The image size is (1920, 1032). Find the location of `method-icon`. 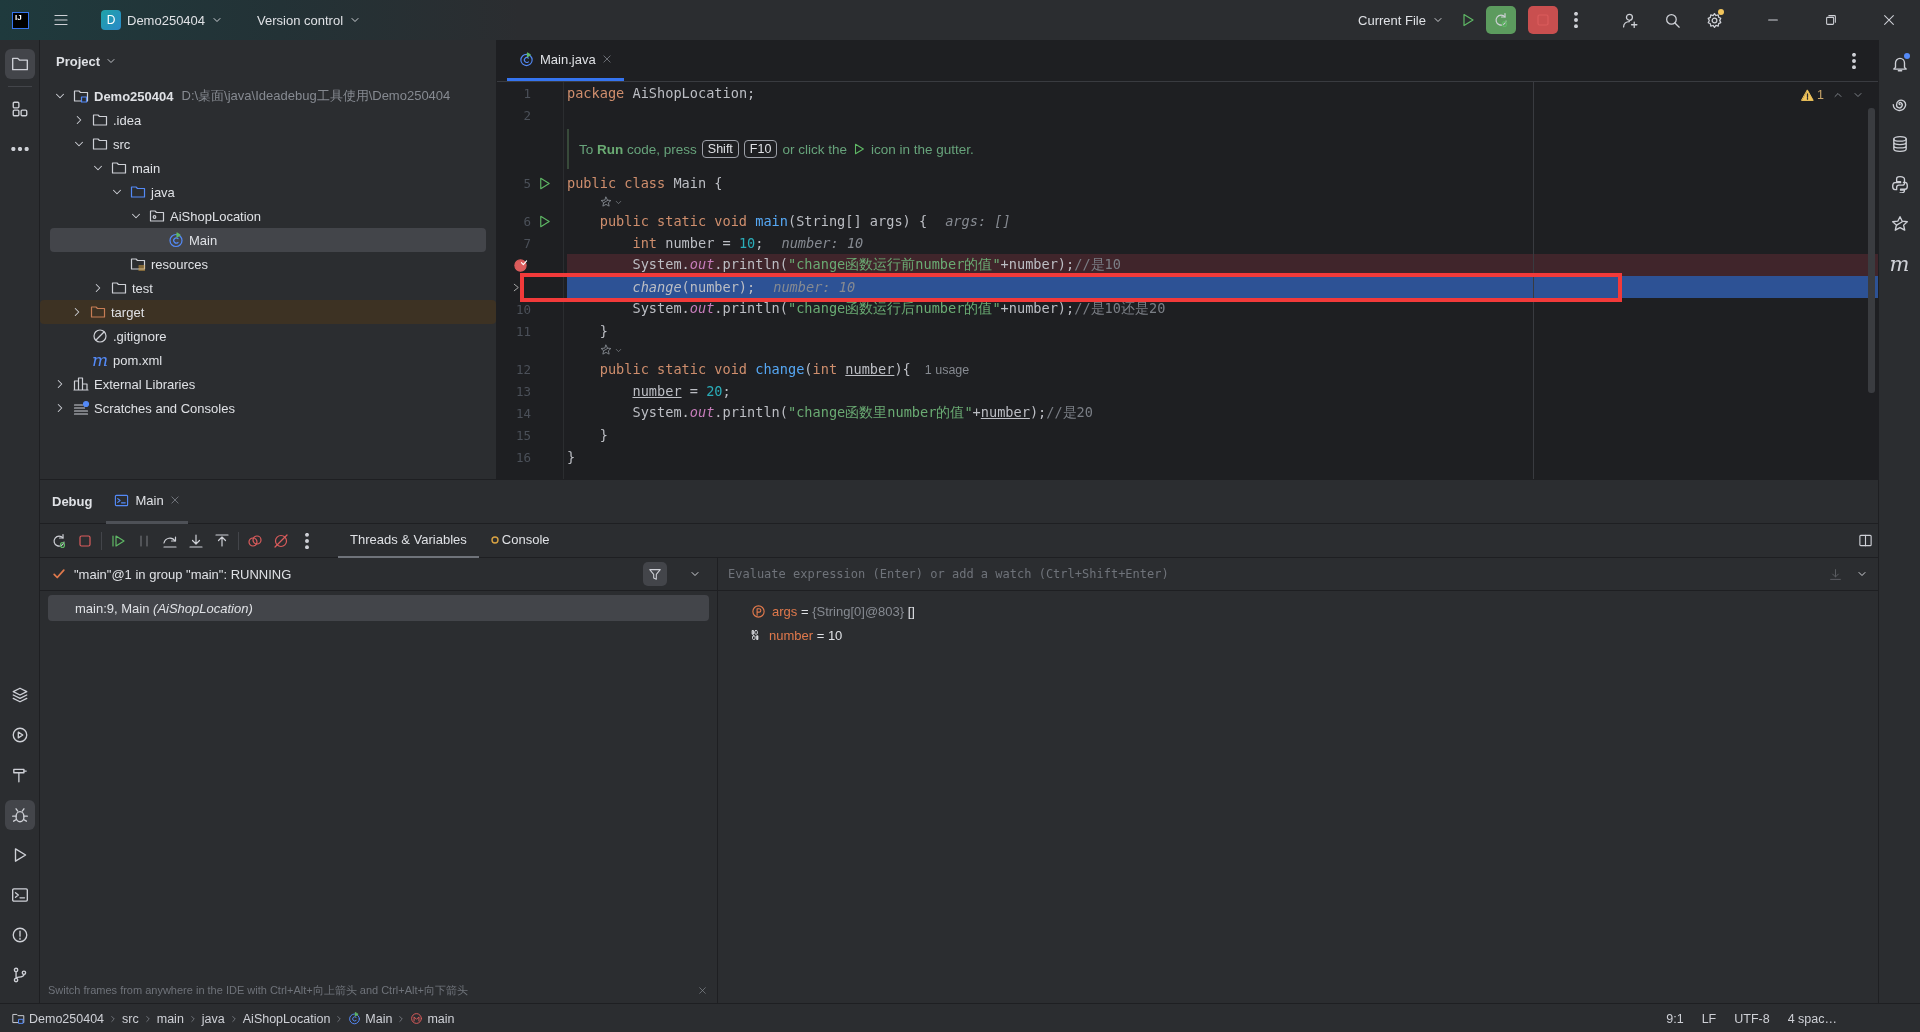

method-icon is located at coordinates (417, 1018).